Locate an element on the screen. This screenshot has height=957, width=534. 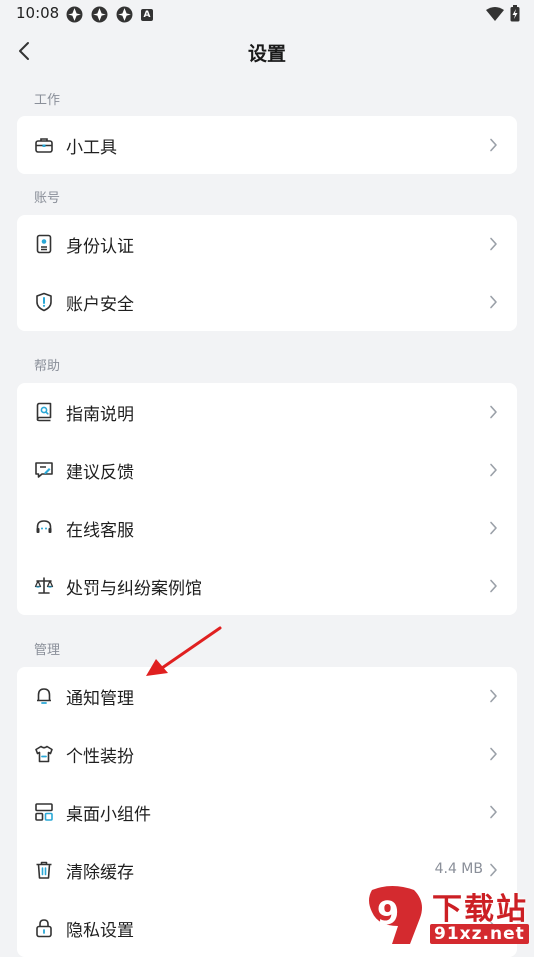
settings-item-label: 隐私设置 is located at coordinates (100, 931).